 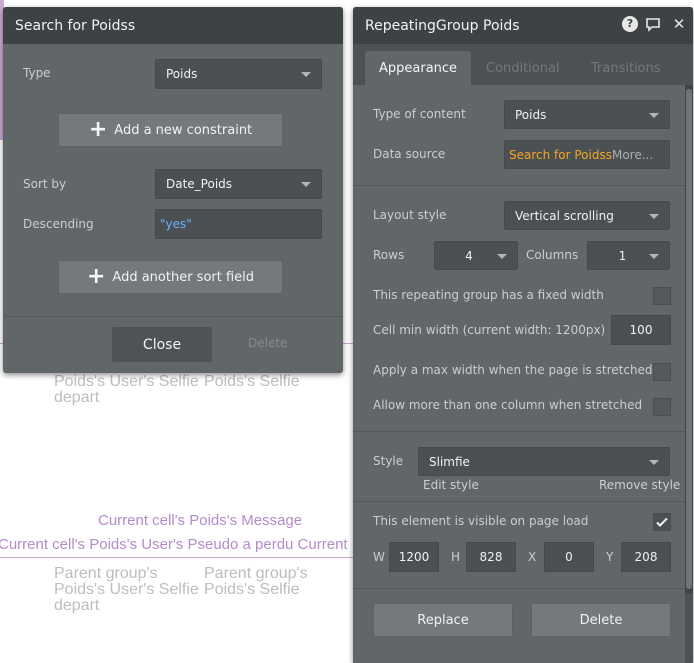 What do you see at coordinates (552, 255) in the screenshot?
I see `columns-label: Columns` at bounding box center [552, 255].